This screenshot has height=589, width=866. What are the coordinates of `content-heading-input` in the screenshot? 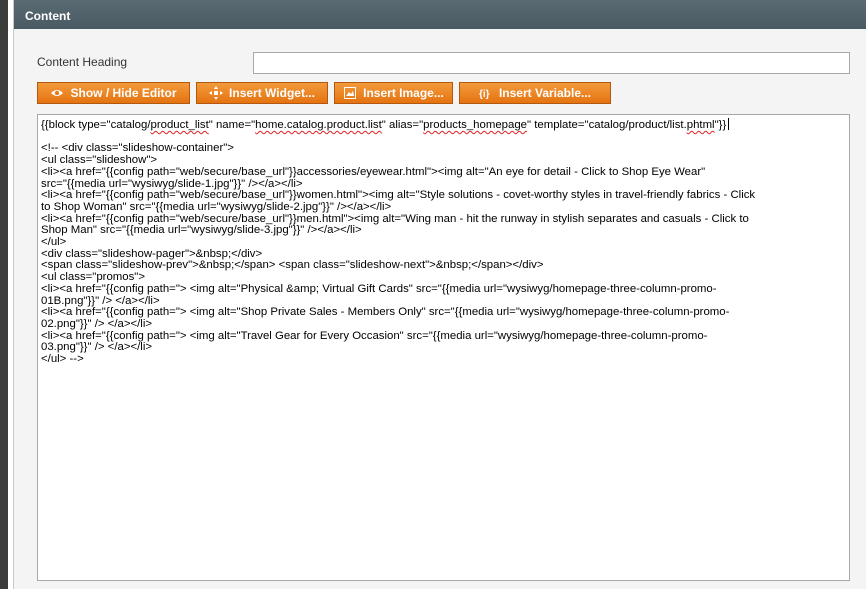 It's located at (551, 63).